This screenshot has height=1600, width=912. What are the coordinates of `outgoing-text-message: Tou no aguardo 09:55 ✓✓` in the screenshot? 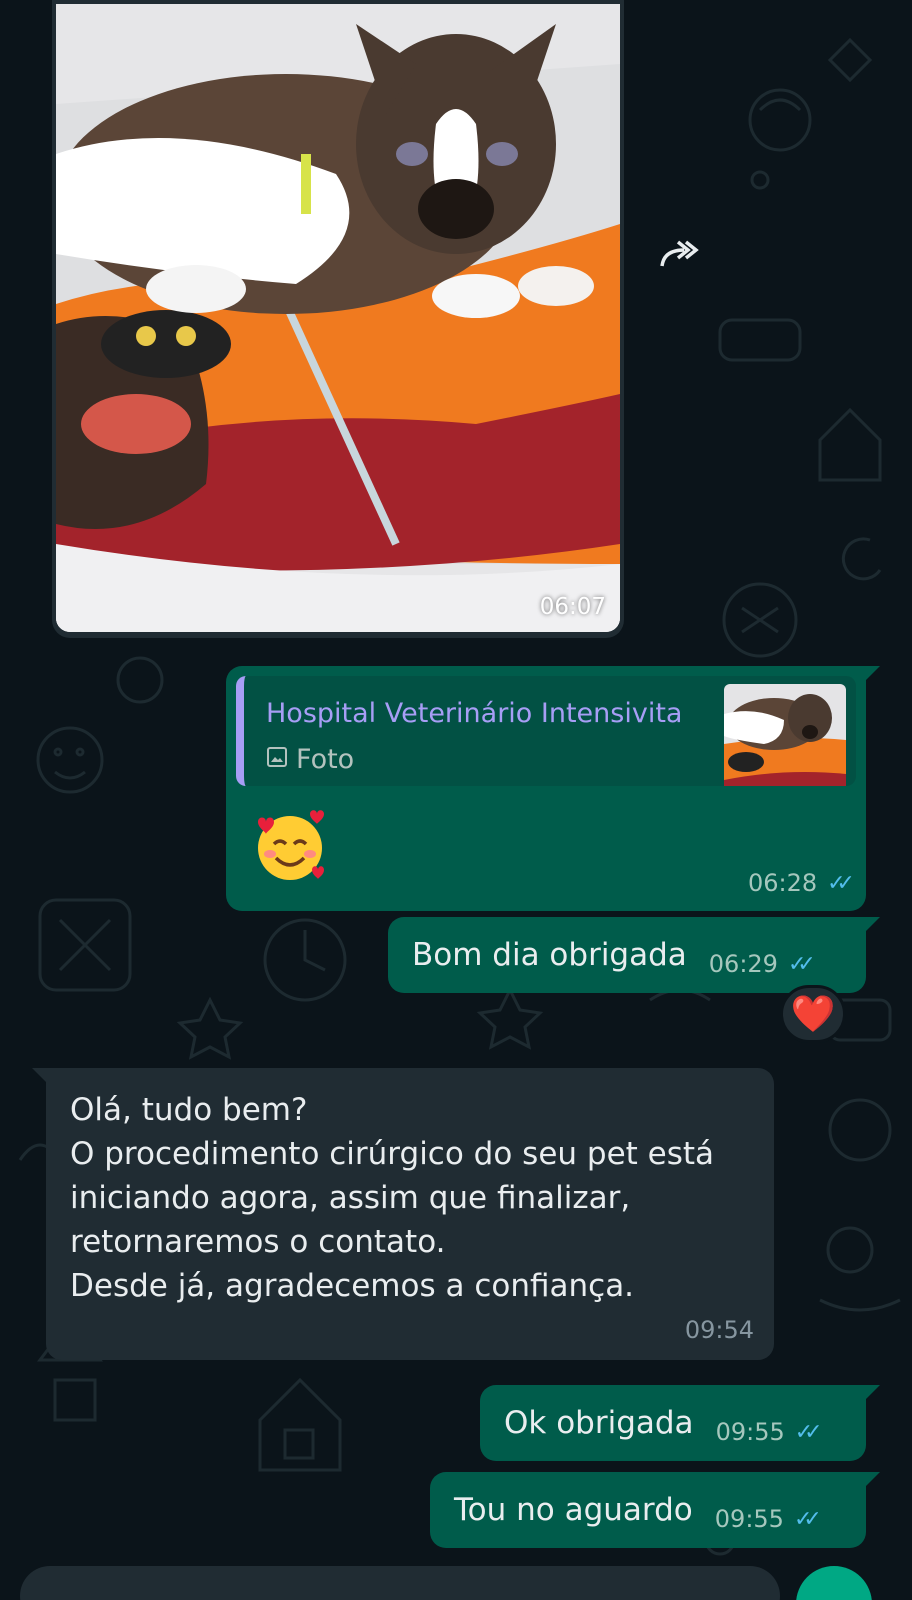 It's located at (655, 1510).